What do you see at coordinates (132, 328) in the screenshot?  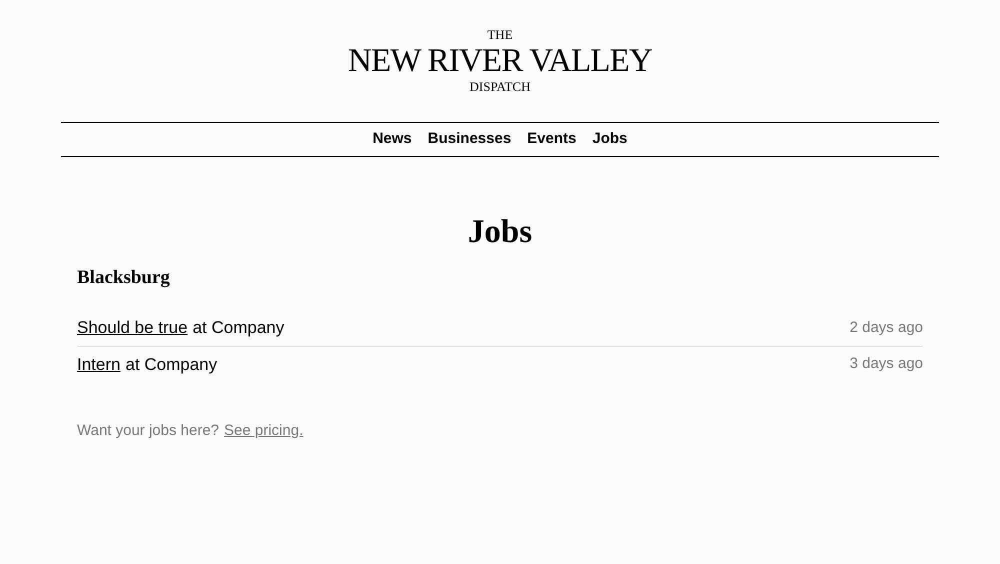 I see `job-title-link: Should be true` at bounding box center [132, 328].